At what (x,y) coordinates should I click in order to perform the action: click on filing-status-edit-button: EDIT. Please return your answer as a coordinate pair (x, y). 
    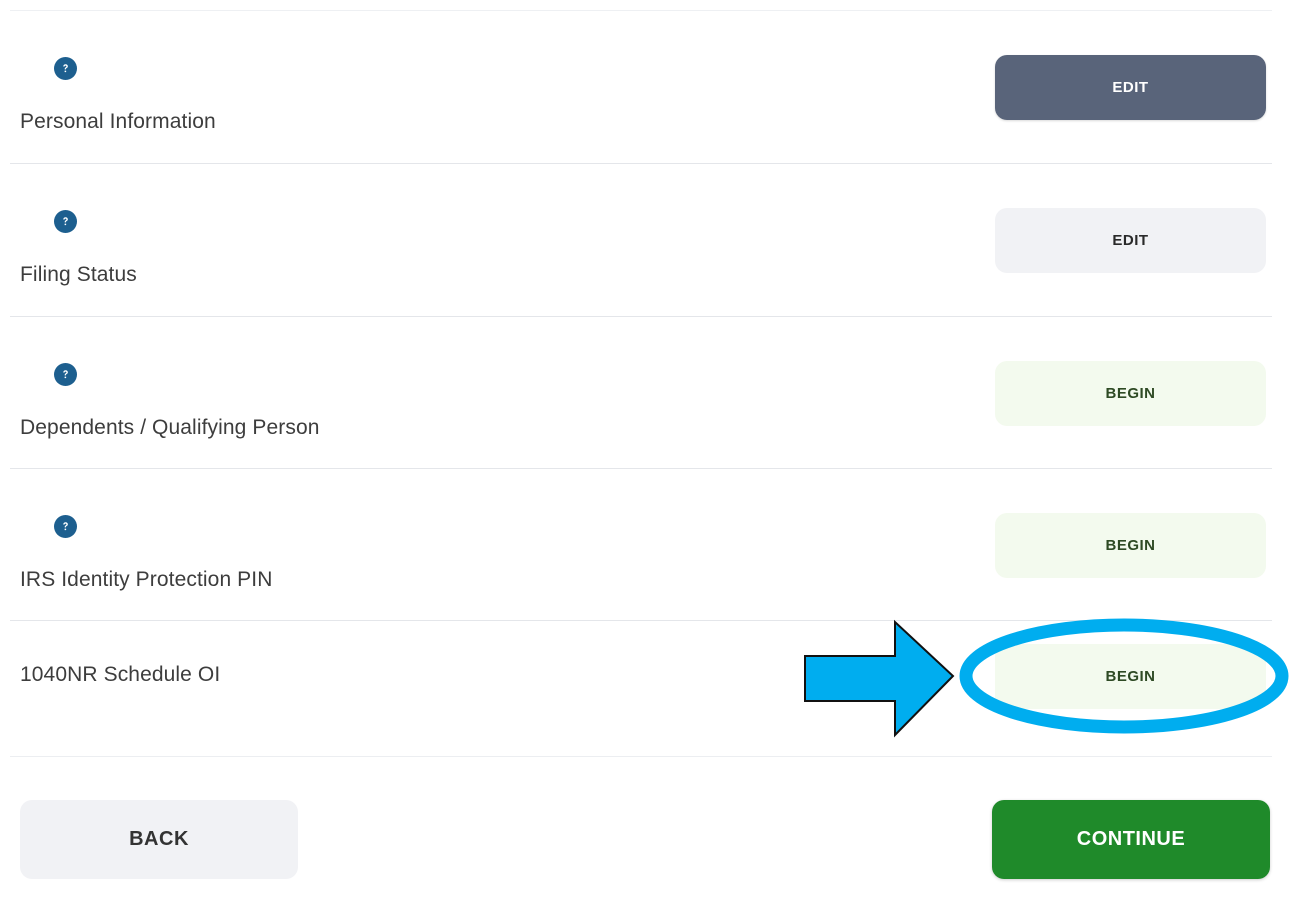
    Looking at the image, I should click on (1130, 240).